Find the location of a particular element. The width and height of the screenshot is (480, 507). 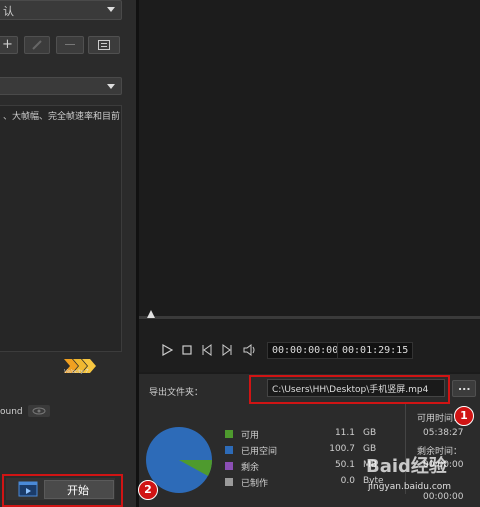

legend-value: 50.1 is located at coordinates (344, 465).